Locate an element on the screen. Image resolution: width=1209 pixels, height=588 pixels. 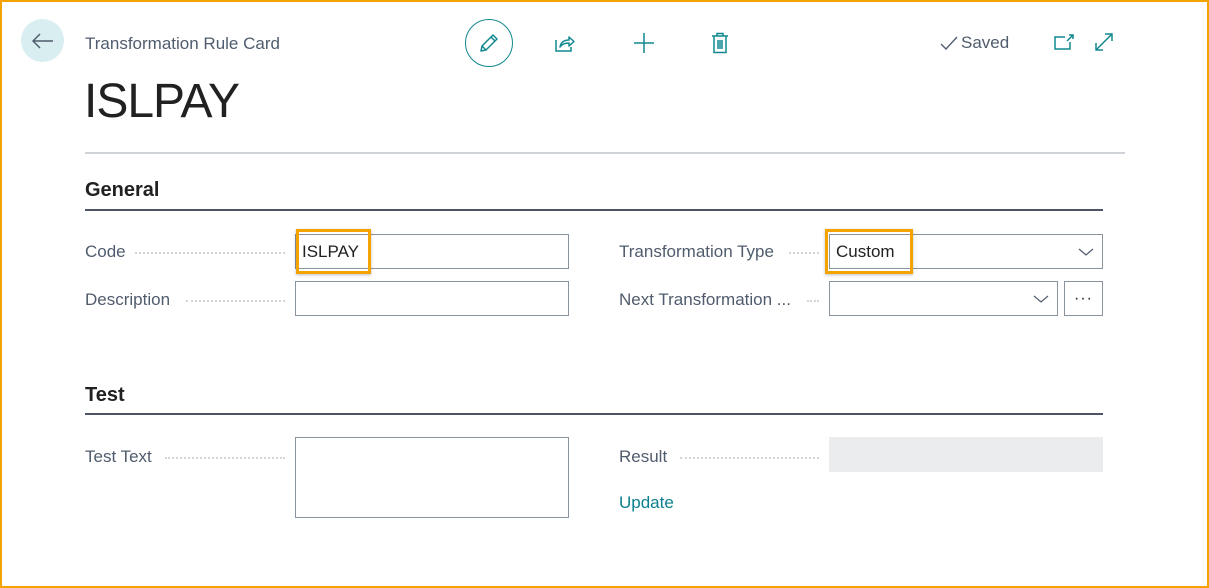
checkmark-icon is located at coordinates (949, 43).